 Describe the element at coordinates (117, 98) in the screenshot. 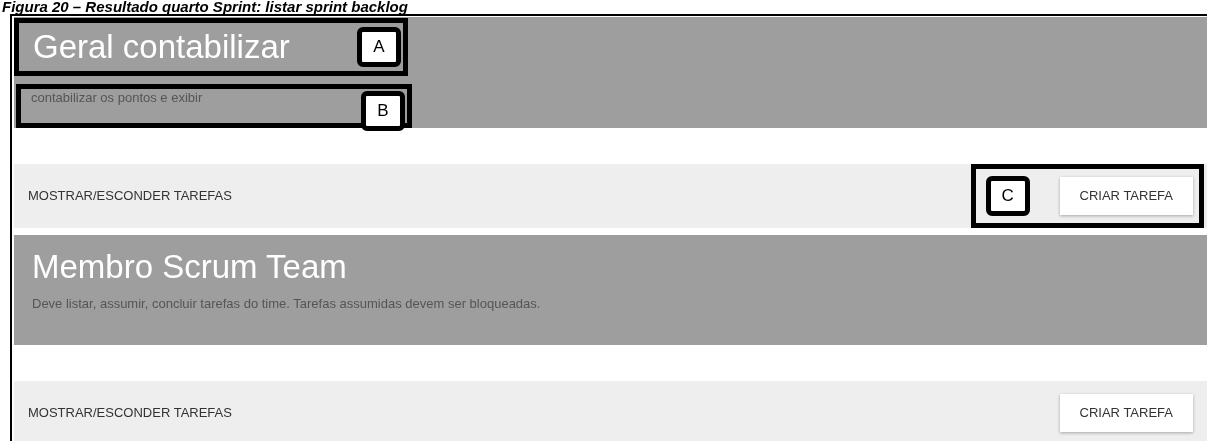

I see `card-description: contabilizar os pontos e exibir` at that location.